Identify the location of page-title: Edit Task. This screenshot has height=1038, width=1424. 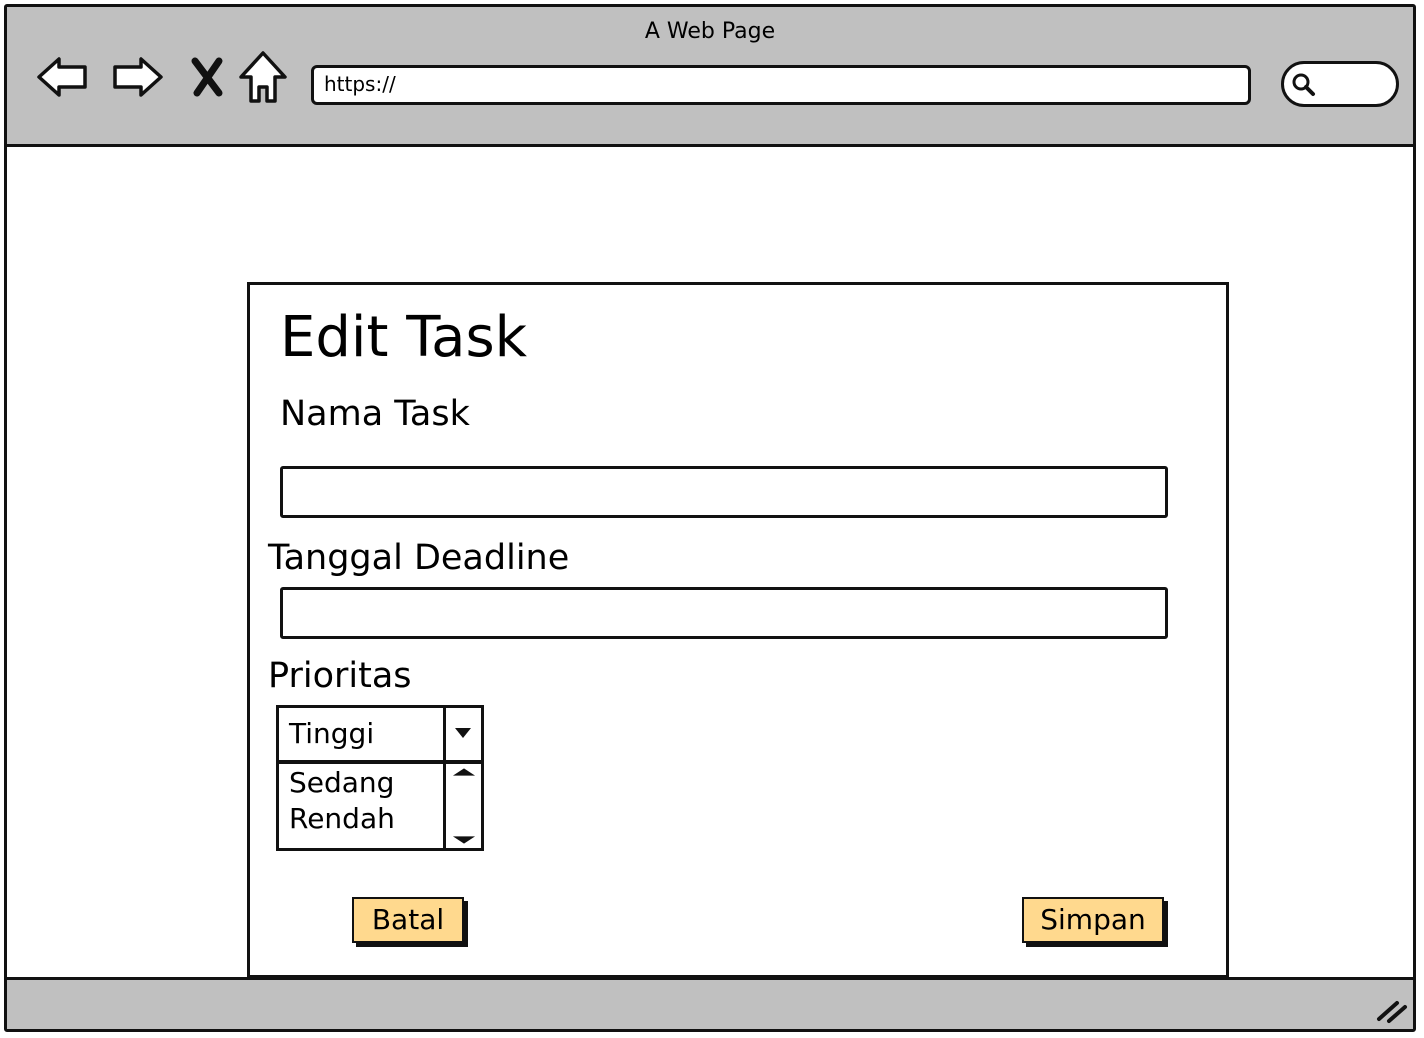
(404, 337).